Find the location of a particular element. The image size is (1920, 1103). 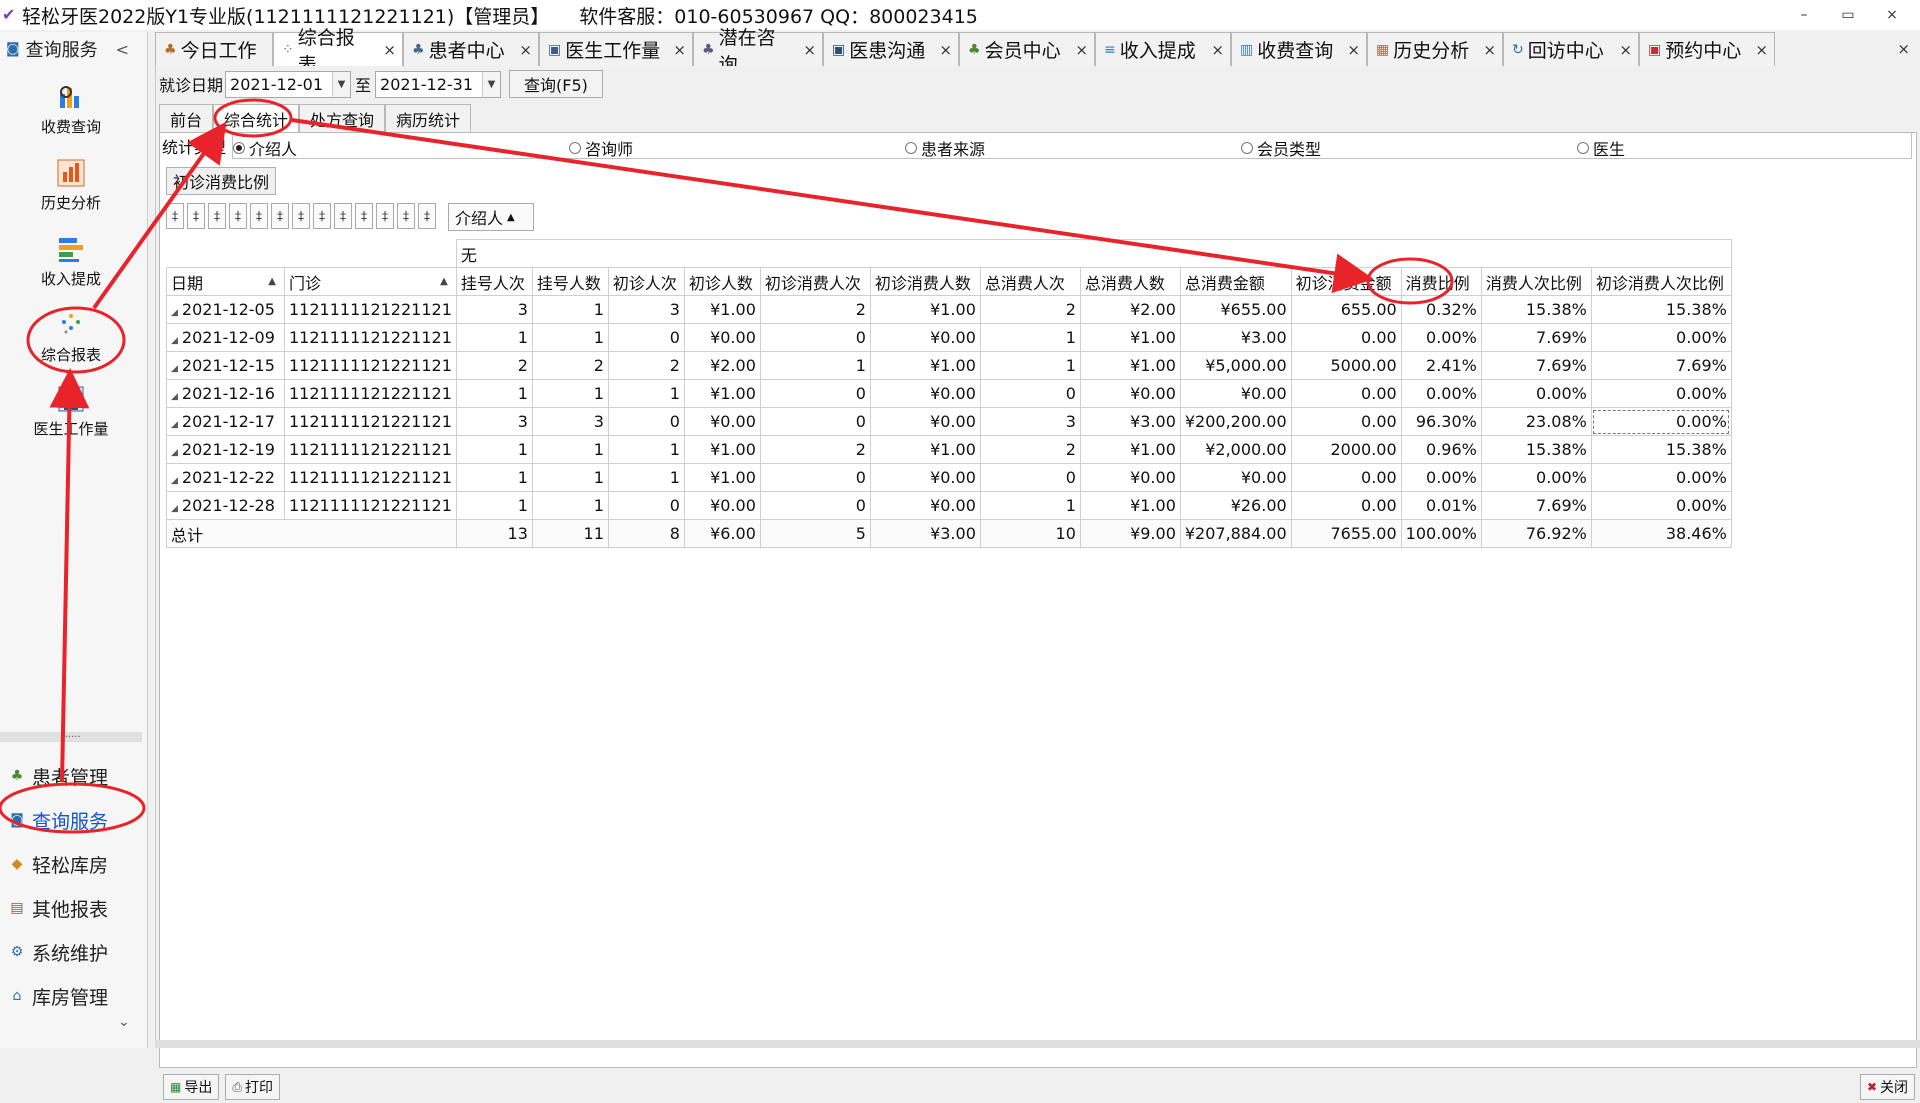

sidebar-tile-doctor-workload: 医生工作量 is located at coordinates (71, 416).